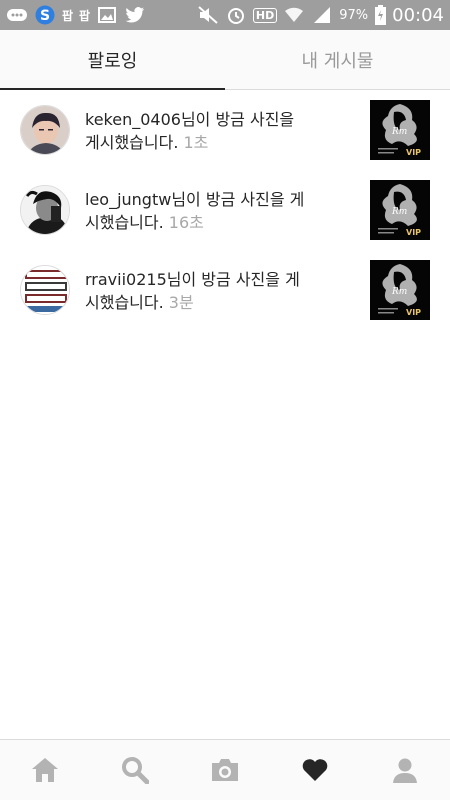 The image size is (450, 800). Describe the element at coordinates (196, 142) in the screenshot. I see `activity-time: 1초` at that location.